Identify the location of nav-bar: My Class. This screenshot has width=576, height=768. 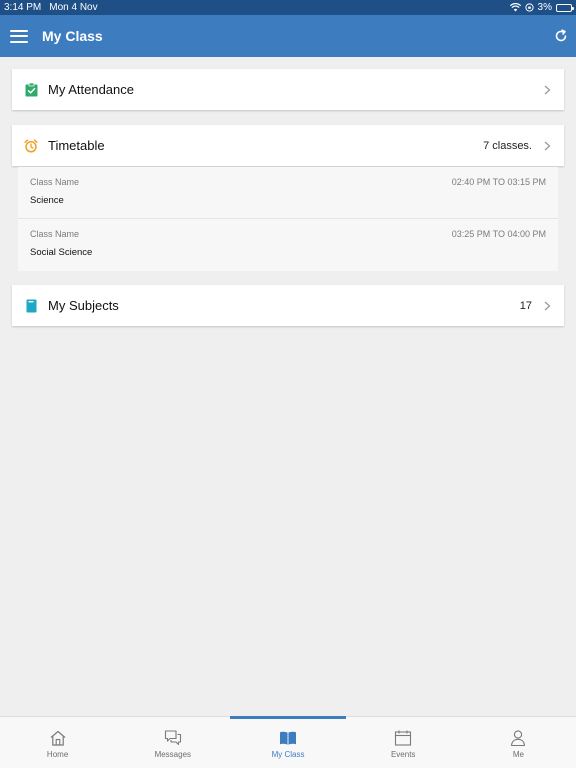
(288, 36).